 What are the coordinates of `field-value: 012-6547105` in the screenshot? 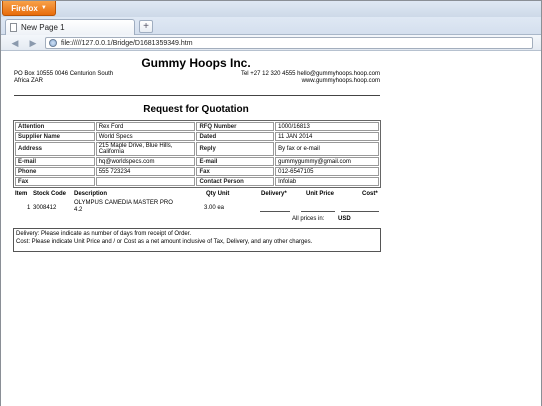 It's located at (327, 171).